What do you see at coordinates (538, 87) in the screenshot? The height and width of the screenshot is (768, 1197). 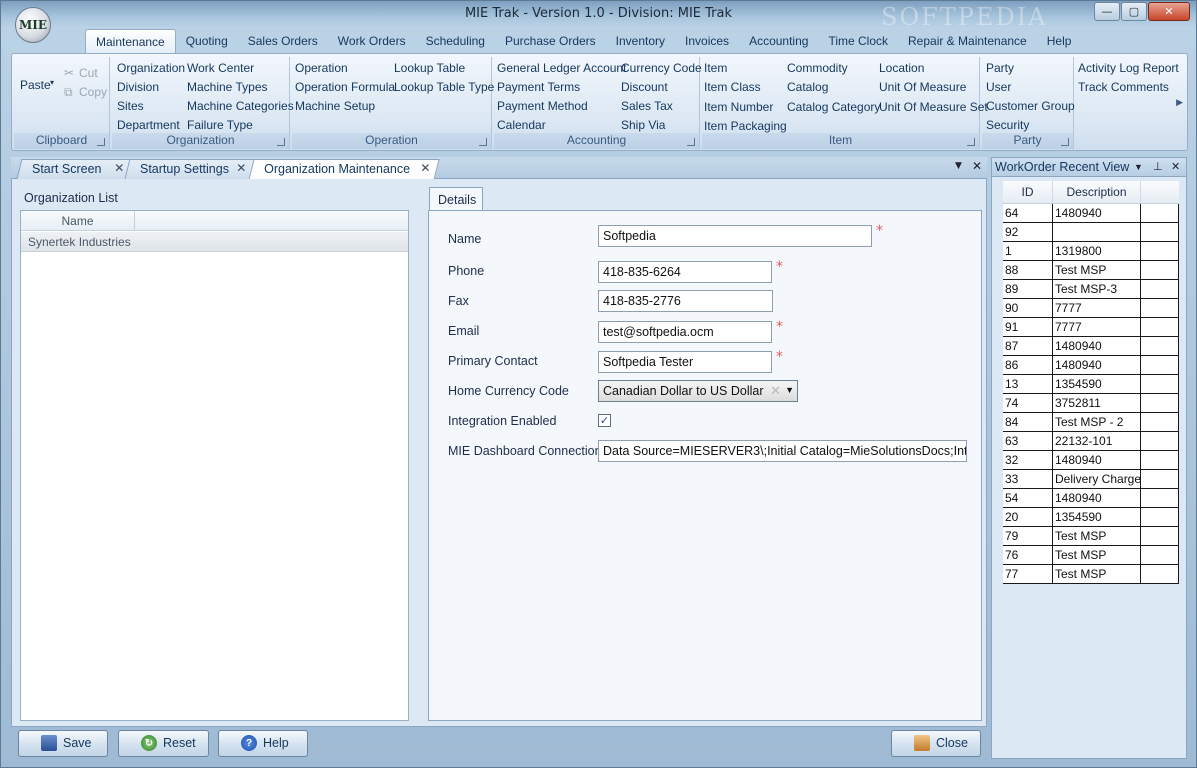 I see `ribbon-item-payment-terms: Payment Terms` at bounding box center [538, 87].